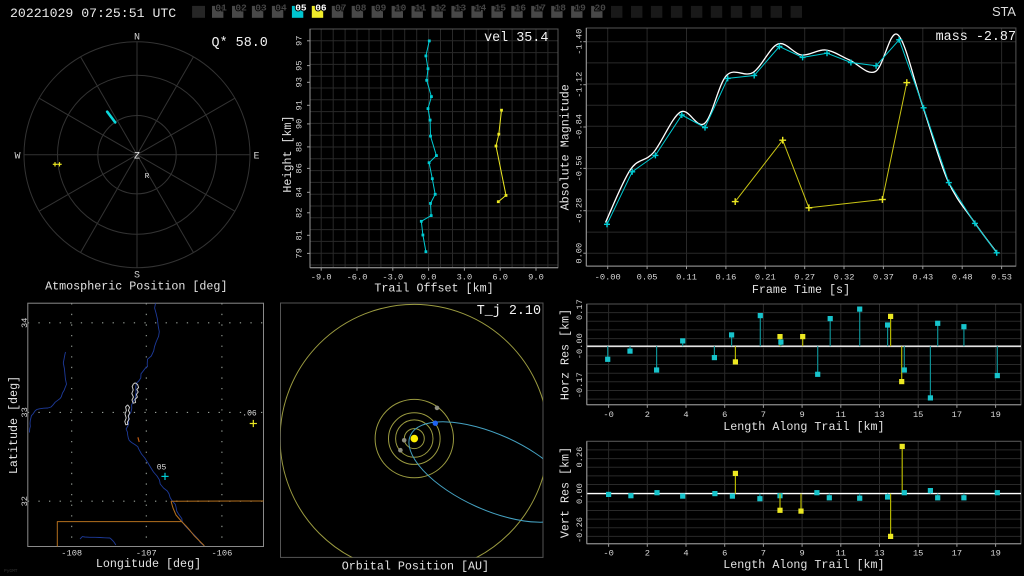  What do you see at coordinates (361, 7) in the screenshot?
I see `svg-text: 08` at bounding box center [361, 7].